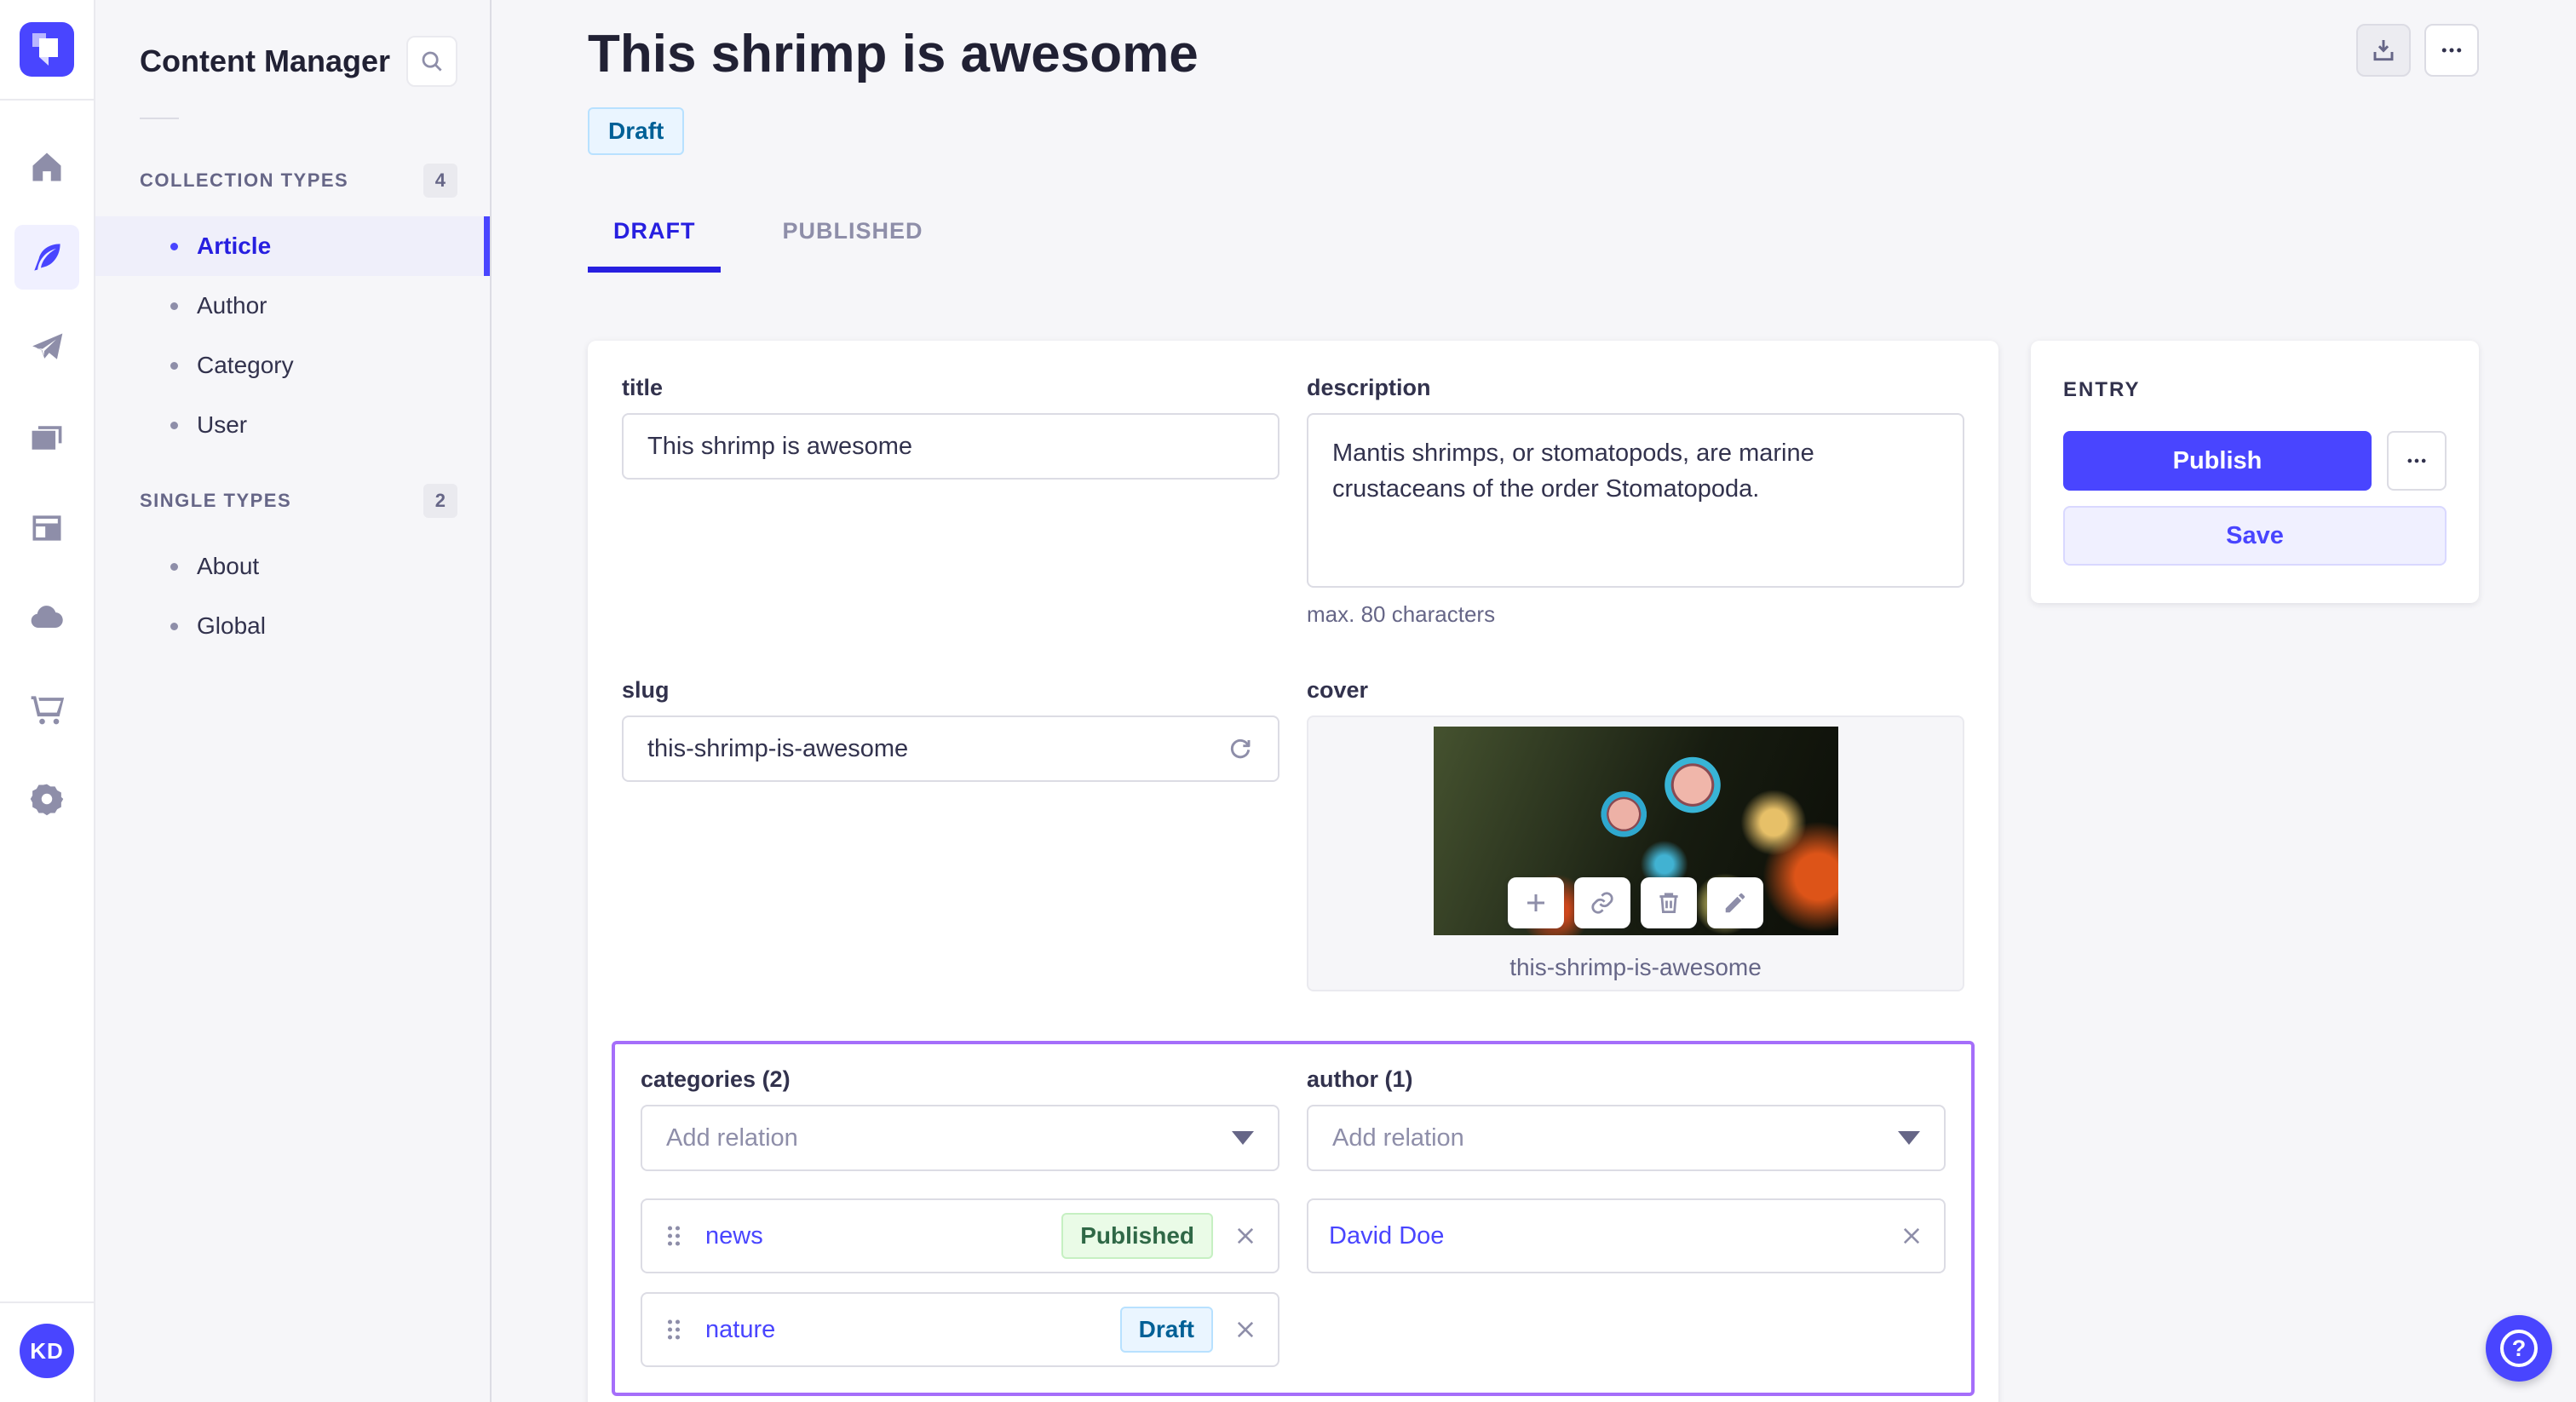  I want to click on user-avatar: KD, so click(47, 1351).